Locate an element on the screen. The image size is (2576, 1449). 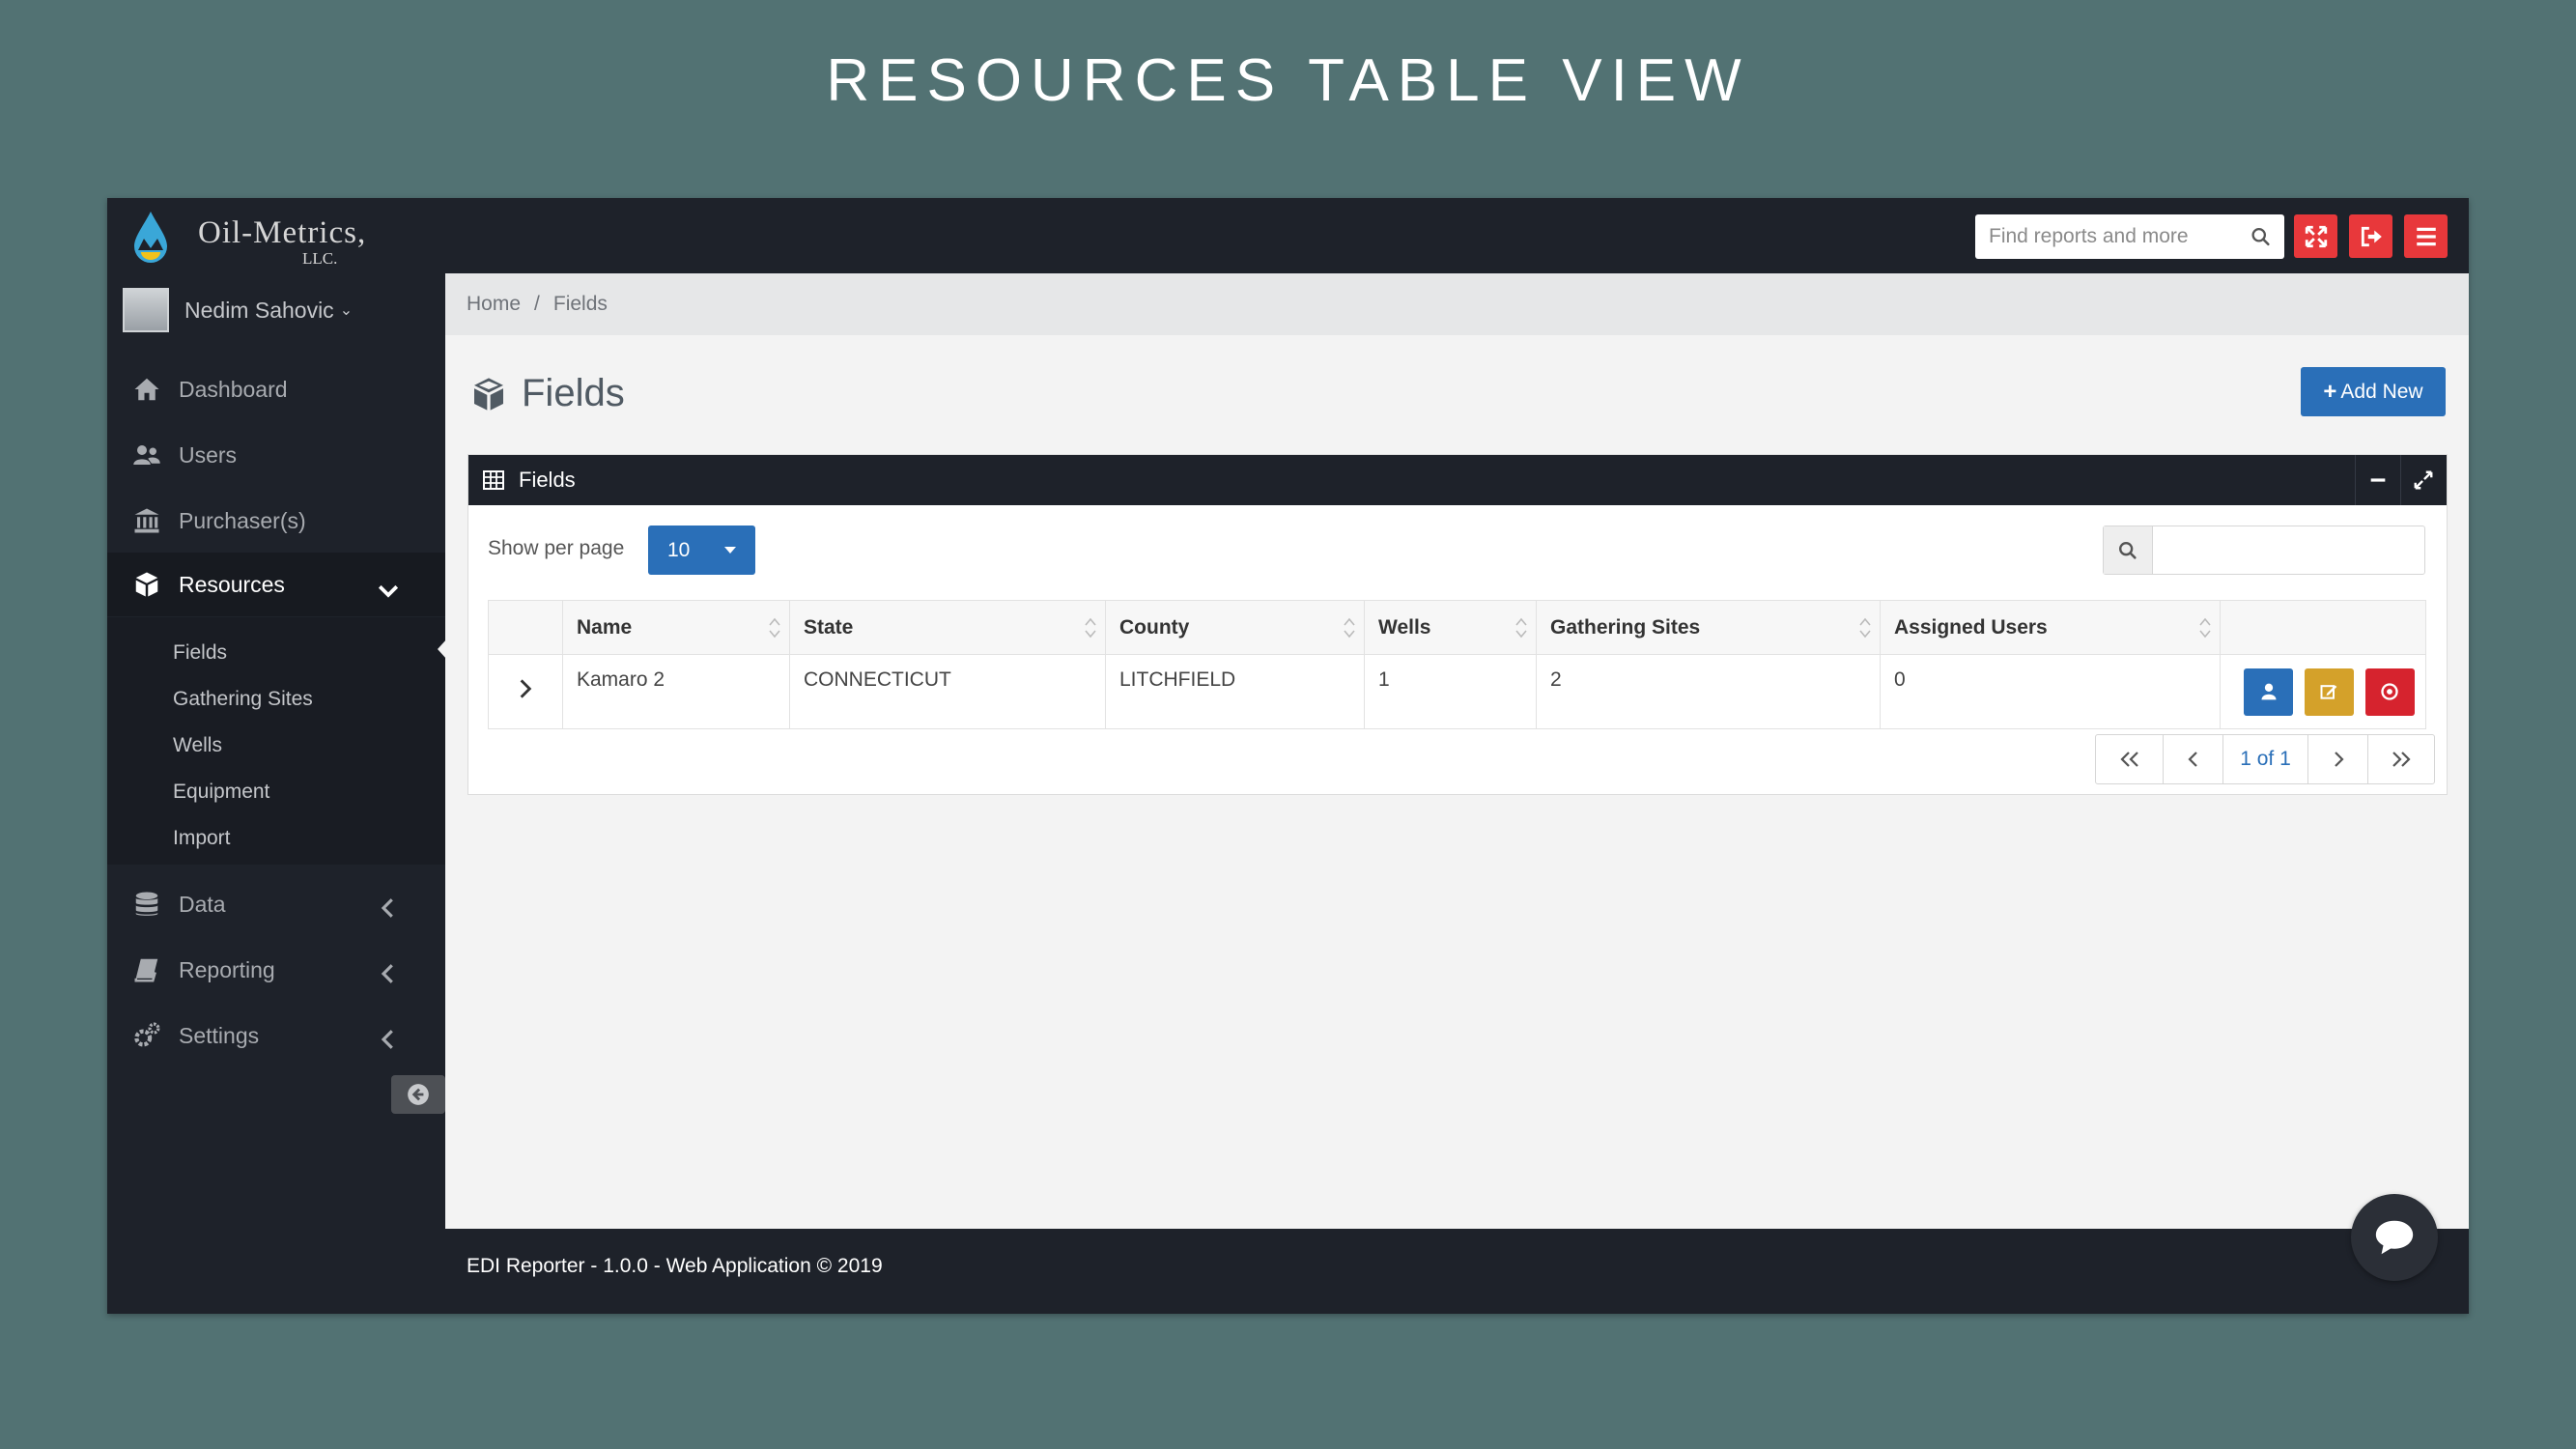
per-page-label: Show per page is located at coordinates (556, 548).